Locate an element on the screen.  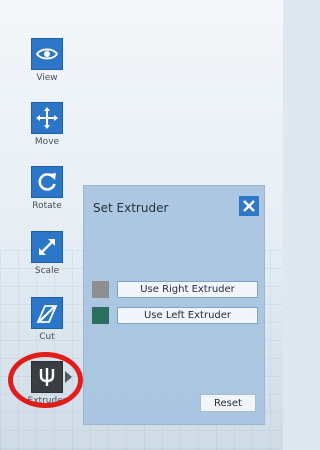
rotate-button is located at coordinates (47, 182).